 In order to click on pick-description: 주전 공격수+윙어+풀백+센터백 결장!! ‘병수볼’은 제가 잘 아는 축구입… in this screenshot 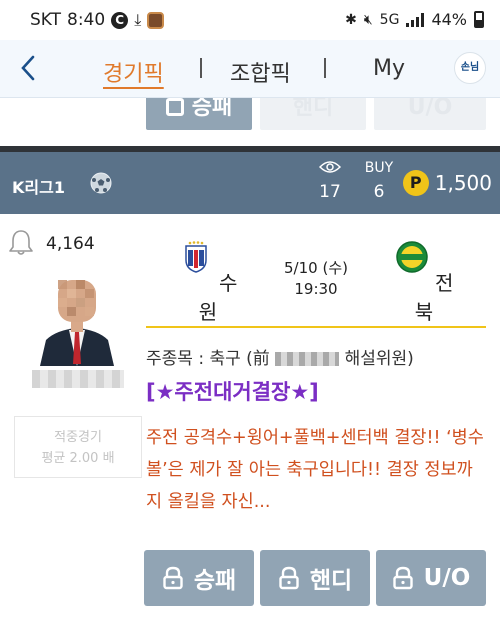, I will do `click(316, 470)`.